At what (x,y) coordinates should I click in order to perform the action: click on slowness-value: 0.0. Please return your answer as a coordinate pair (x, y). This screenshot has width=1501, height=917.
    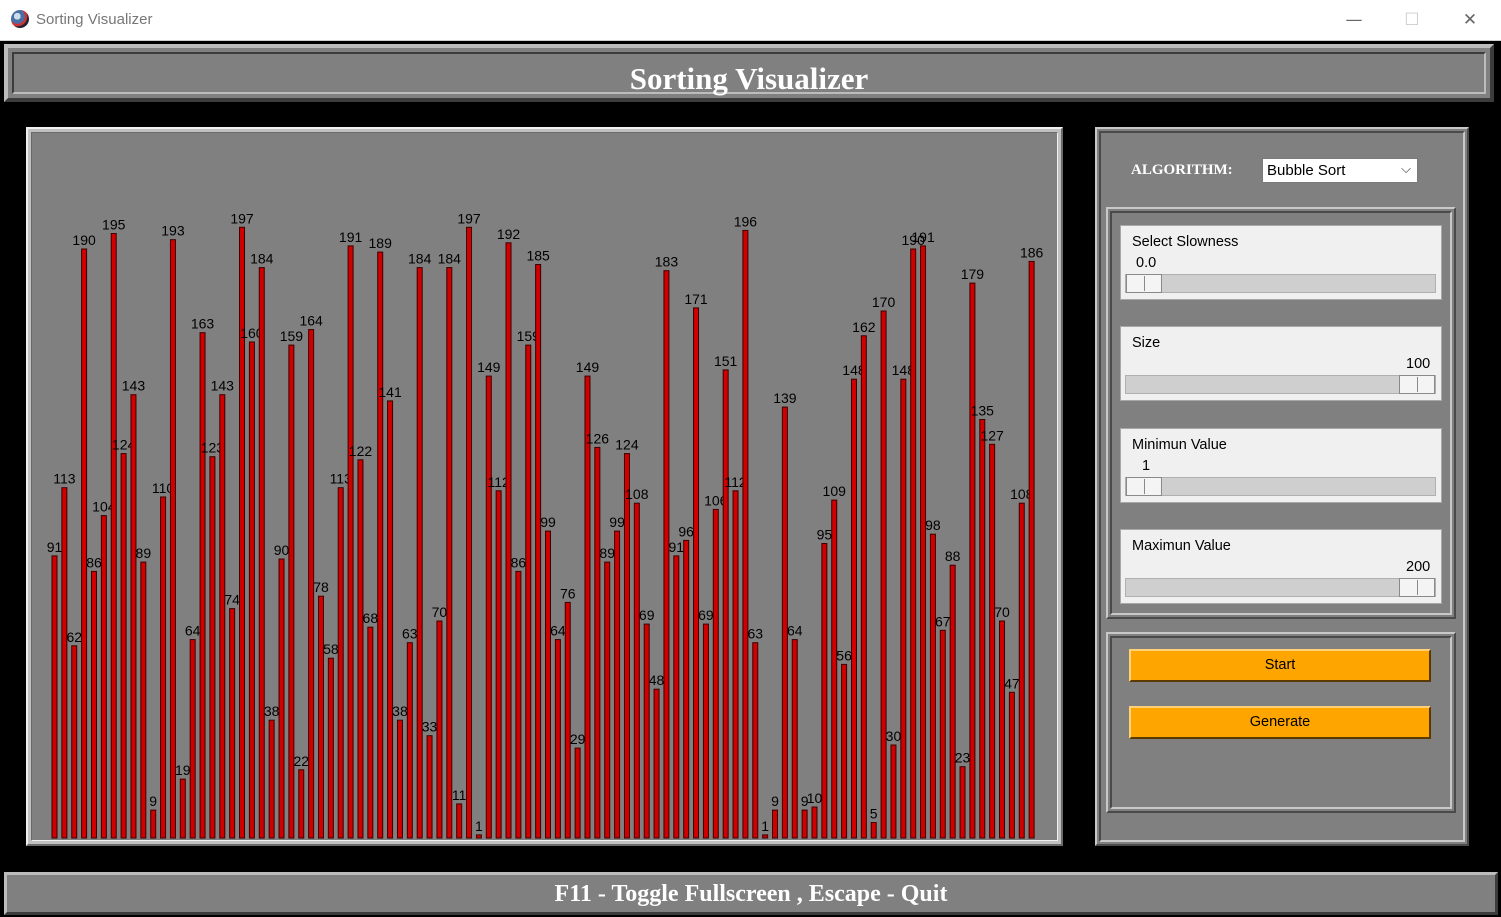
    Looking at the image, I should click on (1146, 263).